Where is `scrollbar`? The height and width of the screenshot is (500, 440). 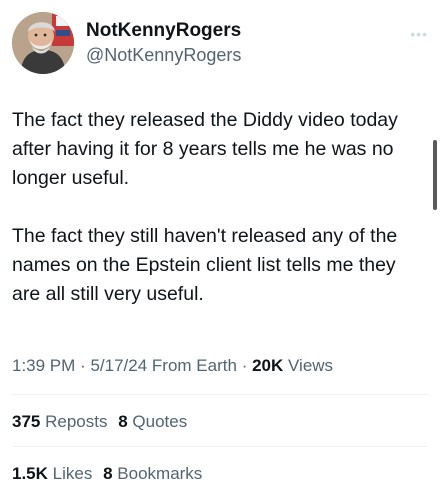
scrollbar is located at coordinates (435, 175).